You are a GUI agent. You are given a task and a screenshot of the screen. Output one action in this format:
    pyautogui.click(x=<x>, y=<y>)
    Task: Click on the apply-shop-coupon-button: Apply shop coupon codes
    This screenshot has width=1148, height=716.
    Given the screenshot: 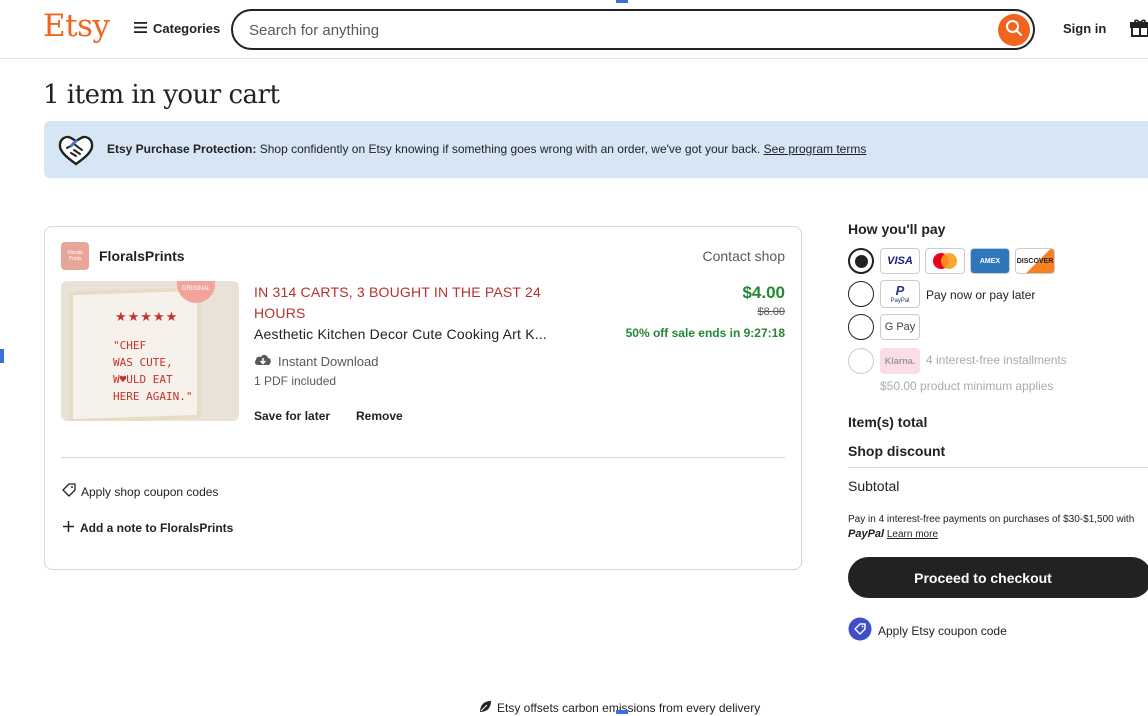 What is the action you would take?
    pyautogui.click(x=140, y=491)
    